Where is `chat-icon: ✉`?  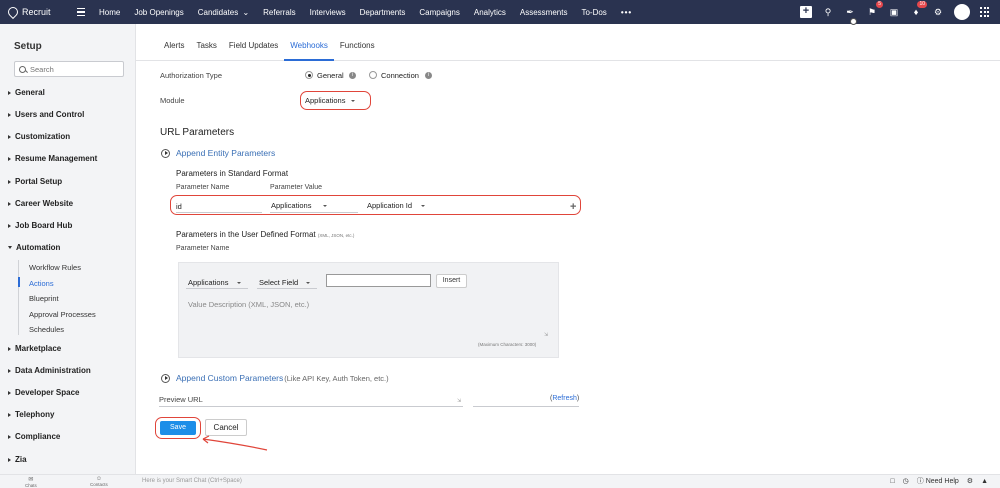 chat-icon: ✉ is located at coordinates (31, 480).